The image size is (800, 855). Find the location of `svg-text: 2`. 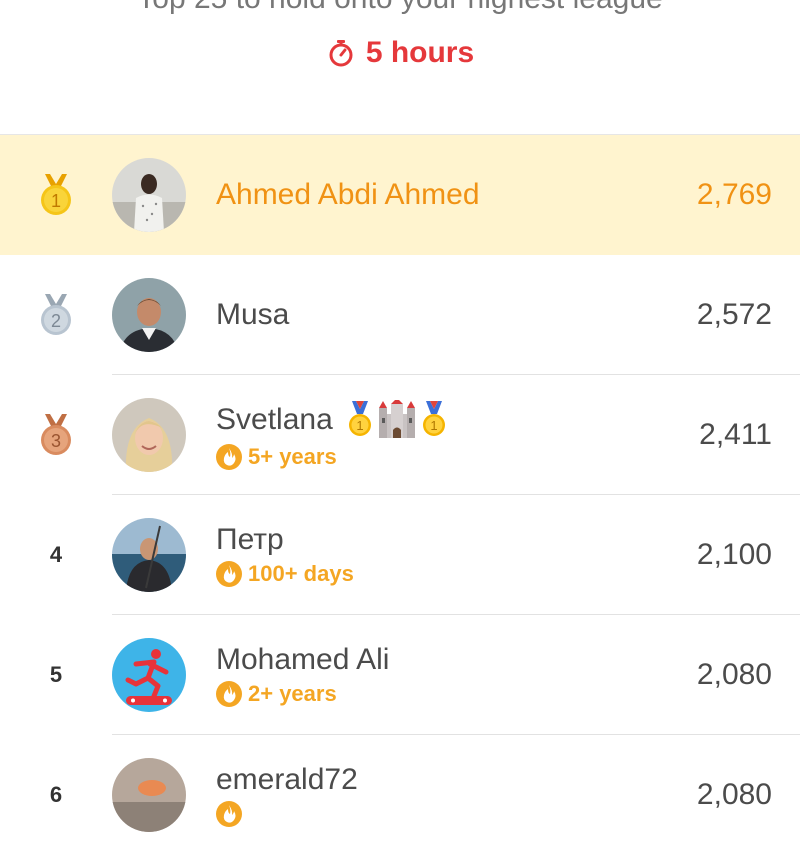

svg-text: 2 is located at coordinates (56, 321).